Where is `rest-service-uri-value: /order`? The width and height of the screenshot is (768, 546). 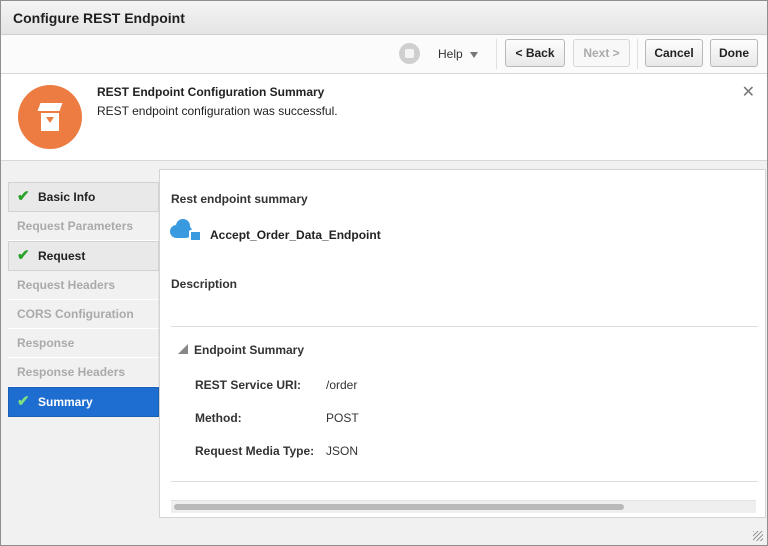 rest-service-uri-value: /order is located at coordinates (342, 385).